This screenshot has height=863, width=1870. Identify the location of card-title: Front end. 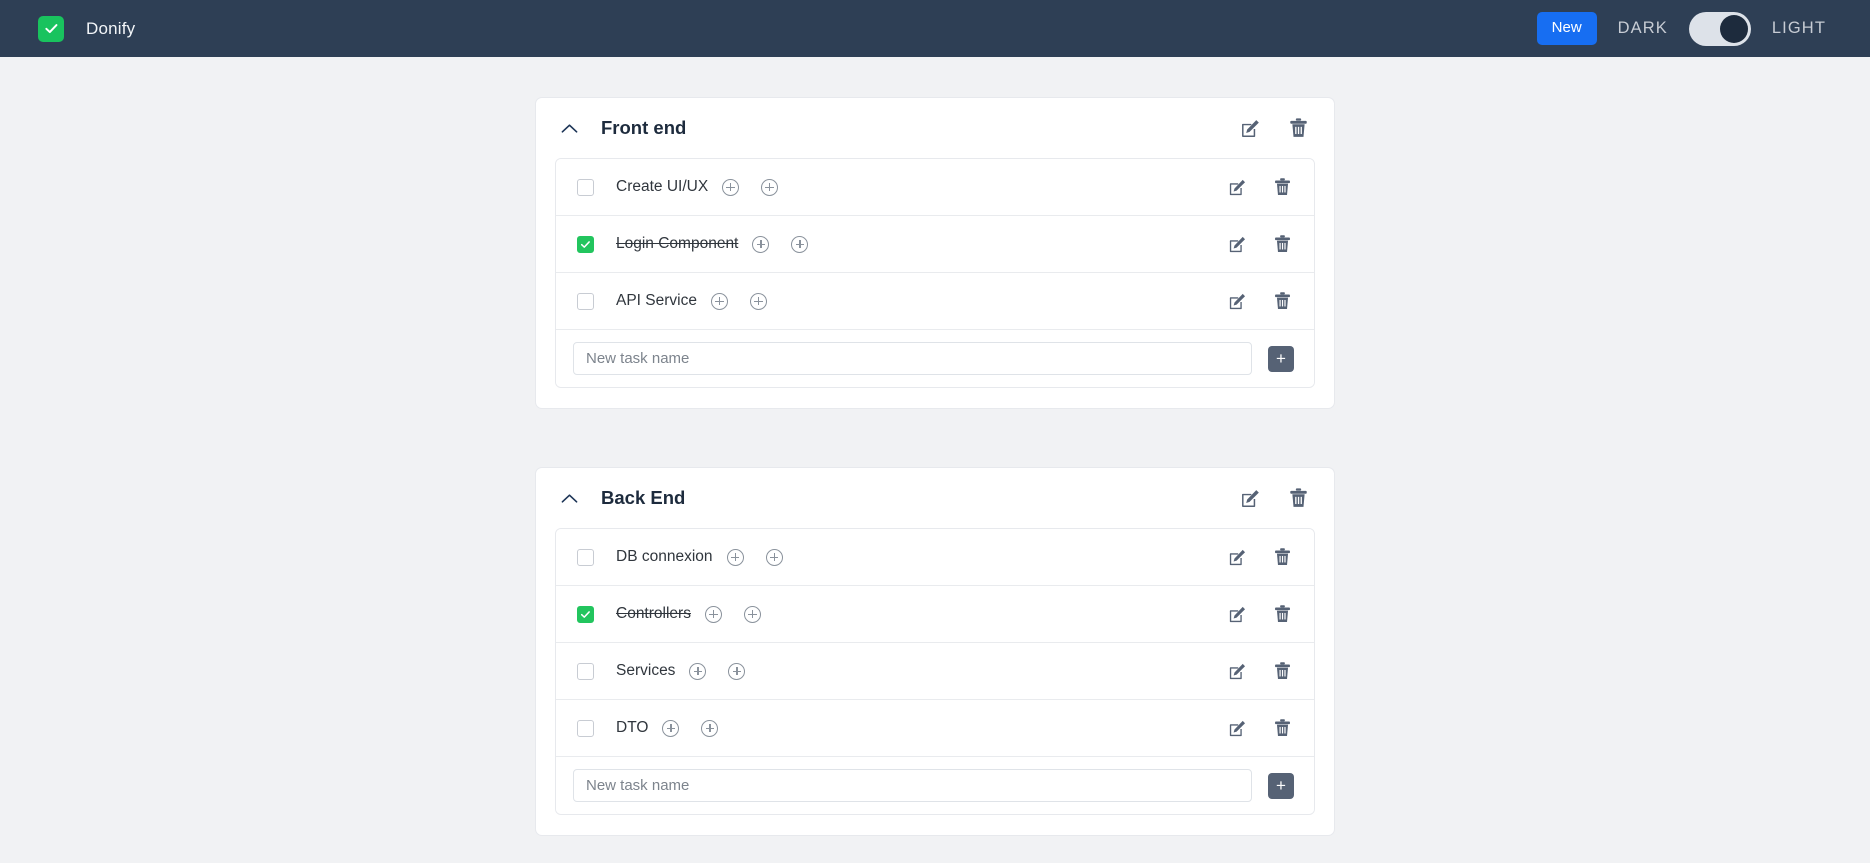
(644, 127).